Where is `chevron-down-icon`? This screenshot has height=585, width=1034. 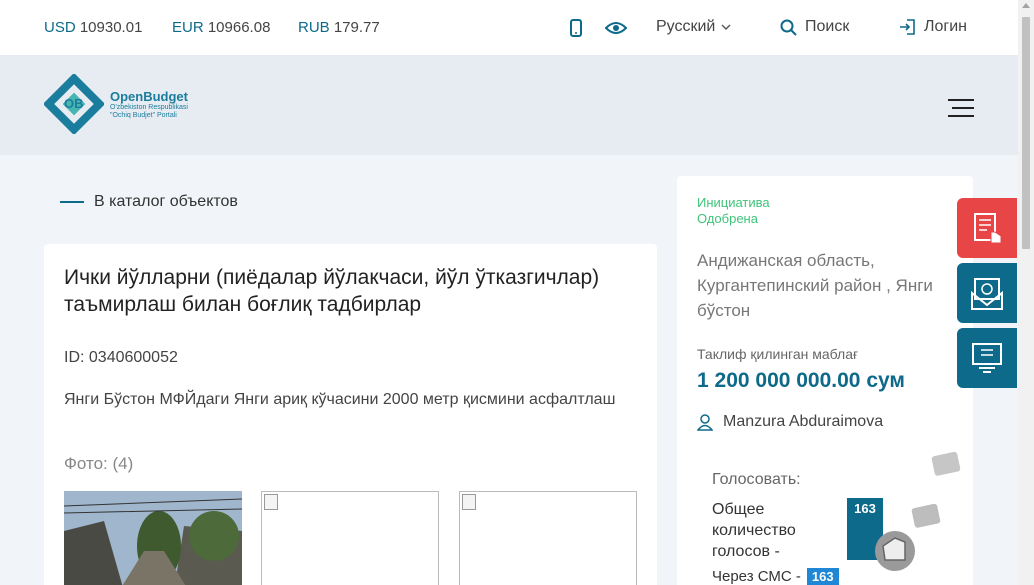
chevron-down-icon is located at coordinates (726, 27).